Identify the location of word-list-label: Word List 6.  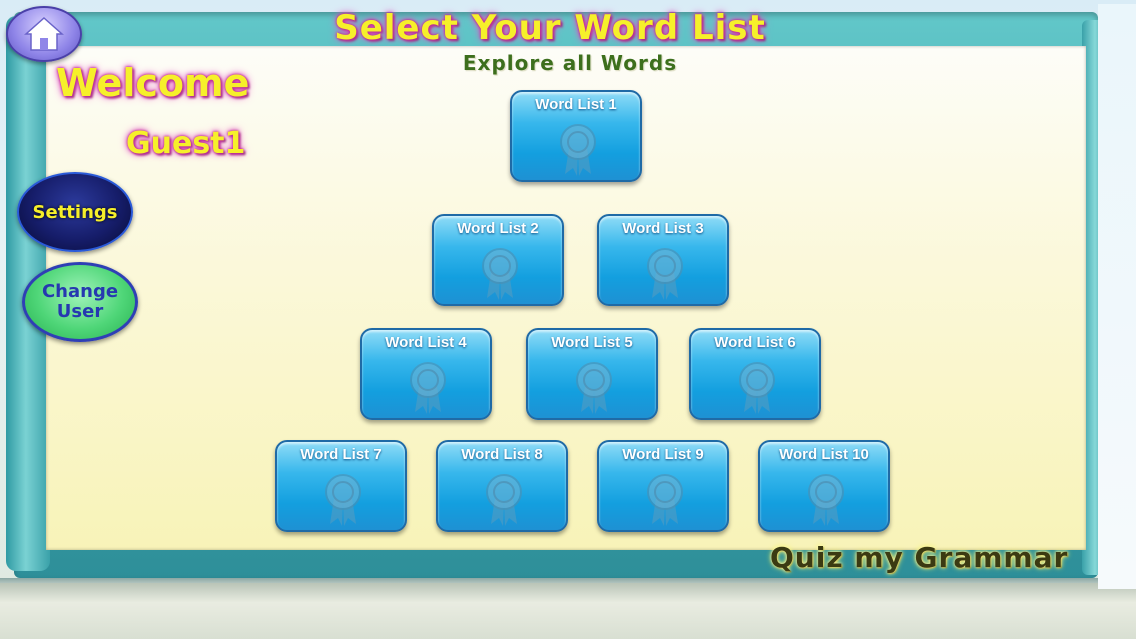
(755, 342).